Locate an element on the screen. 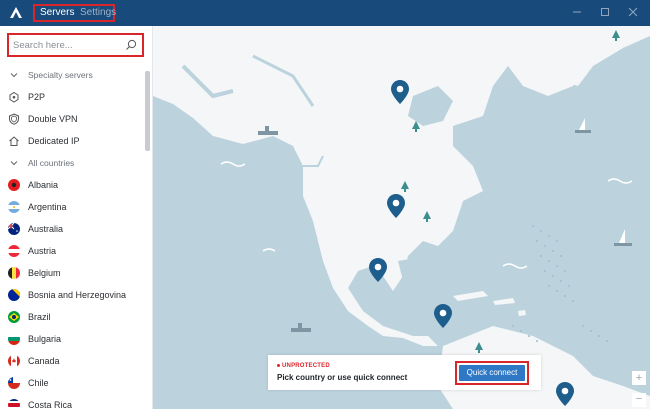 Image resolution: width=650 pixels, height=409 pixels. country-label: Canada is located at coordinates (44, 361).